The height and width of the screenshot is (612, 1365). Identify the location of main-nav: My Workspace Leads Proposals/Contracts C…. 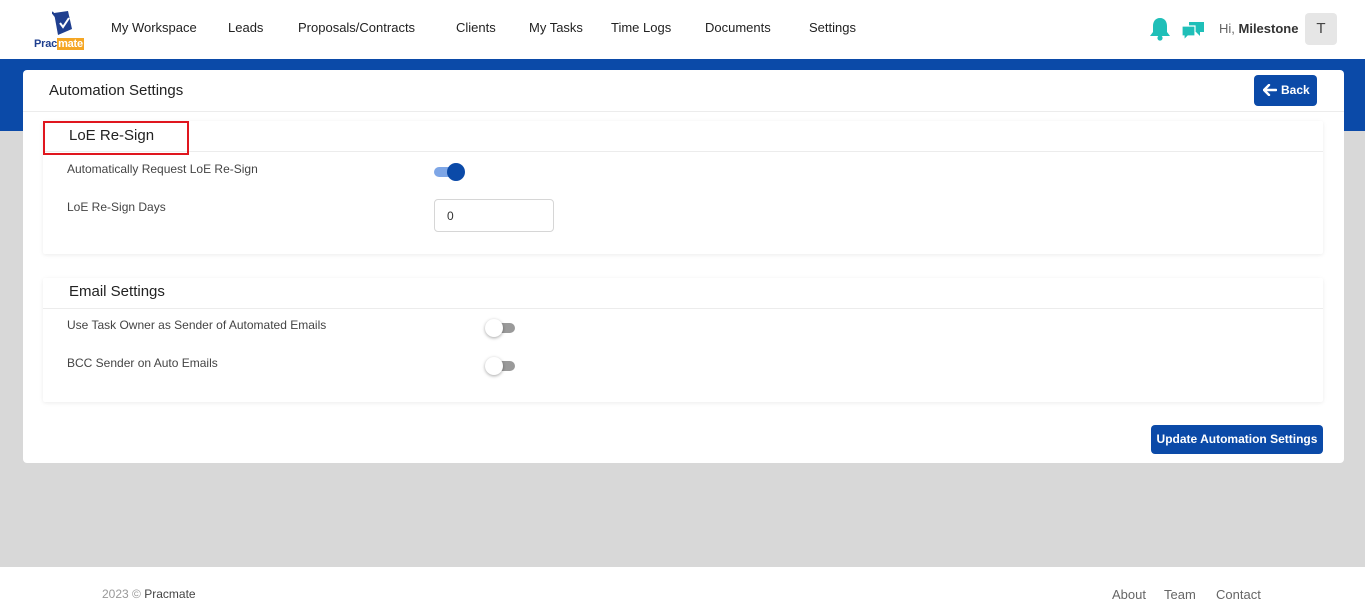
(450, 29).